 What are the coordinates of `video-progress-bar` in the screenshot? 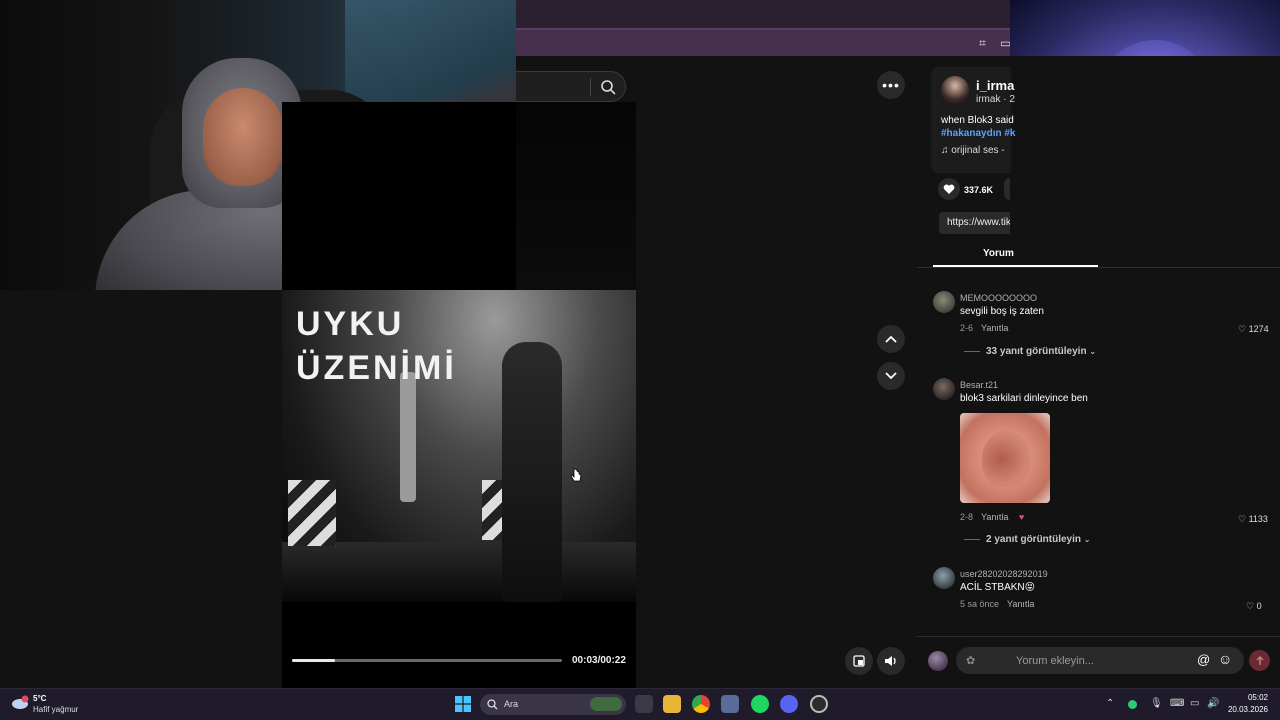 It's located at (427, 660).